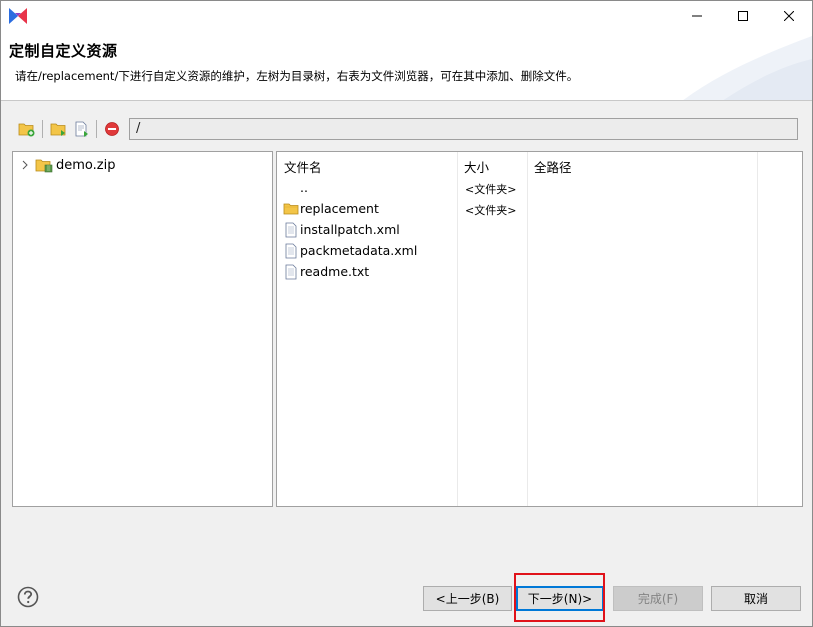 The width and height of the screenshot is (813, 627). I want to click on column-header-name: 文件名, so click(303, 166).